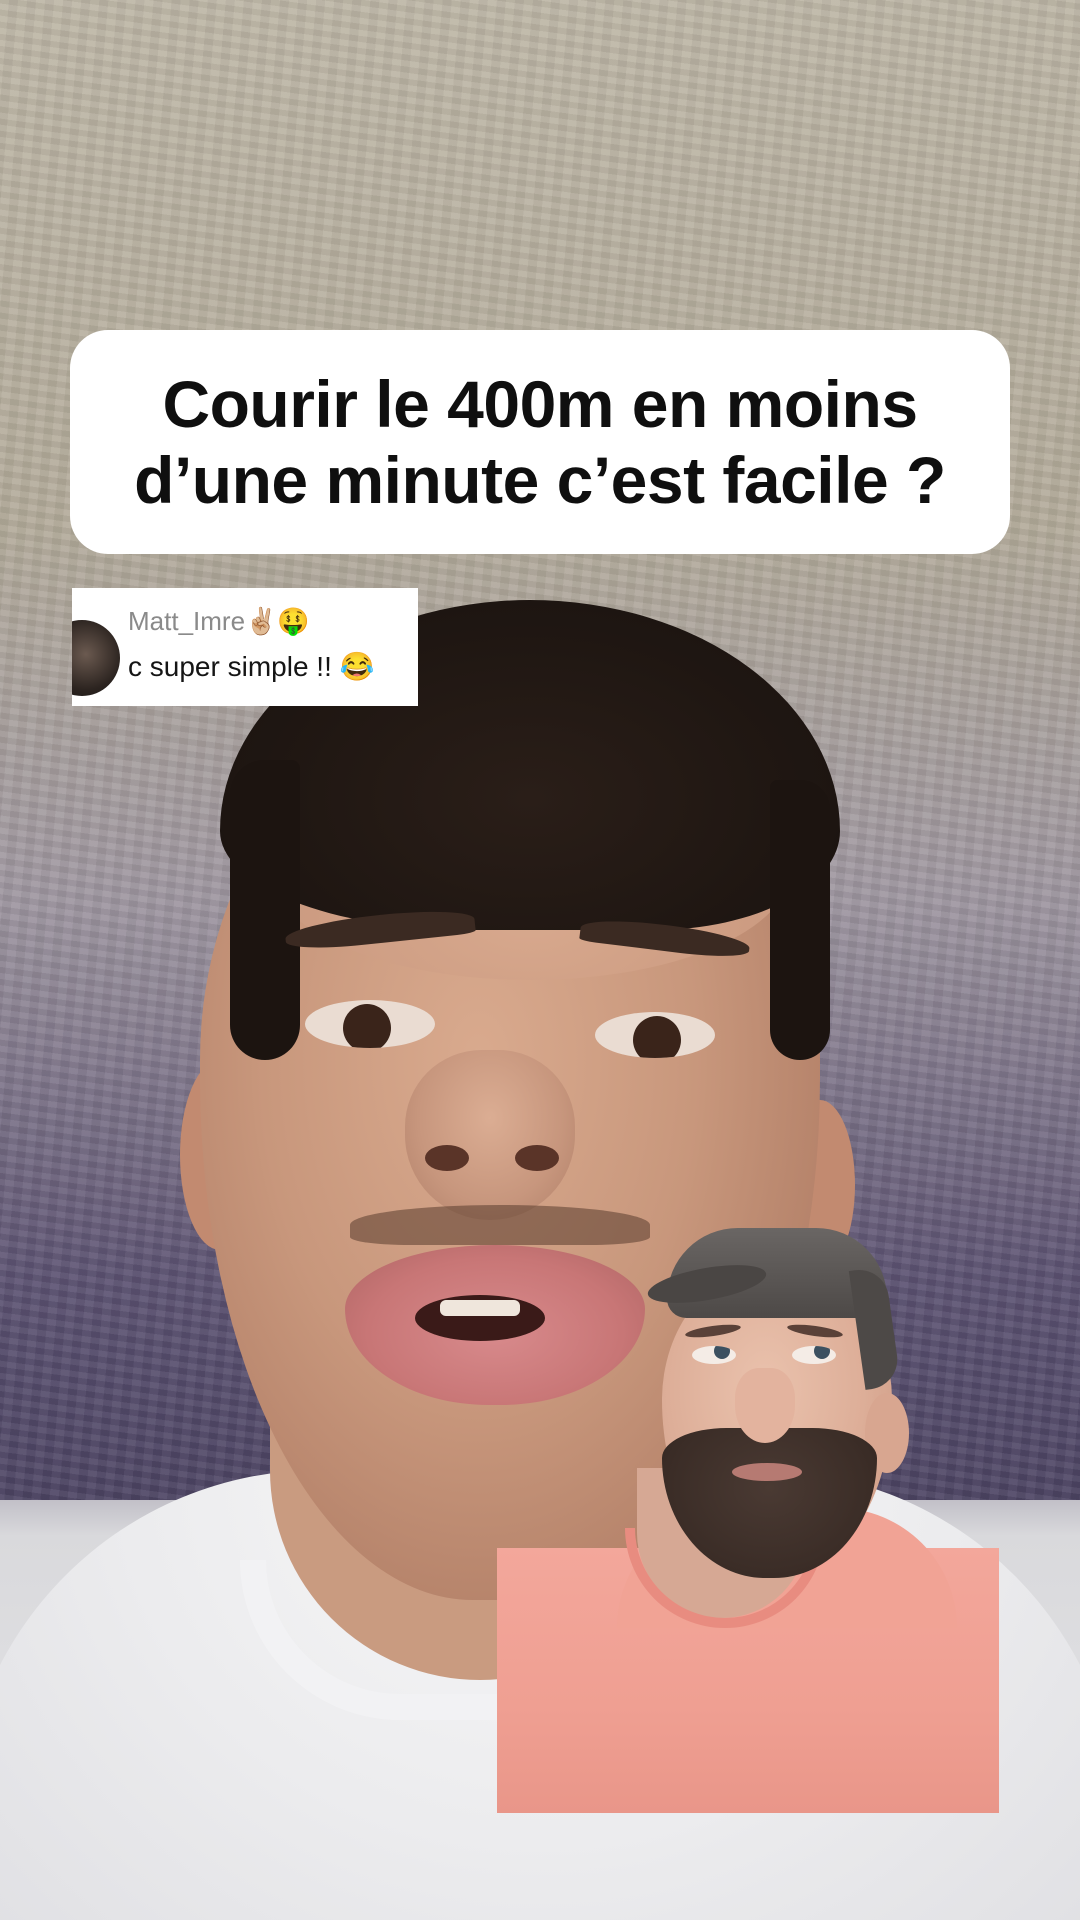  What do you see at coordinates (714, 1355) in the screenshot?
I see `pip-person-left-eye` at bounding box center [714, 1355].